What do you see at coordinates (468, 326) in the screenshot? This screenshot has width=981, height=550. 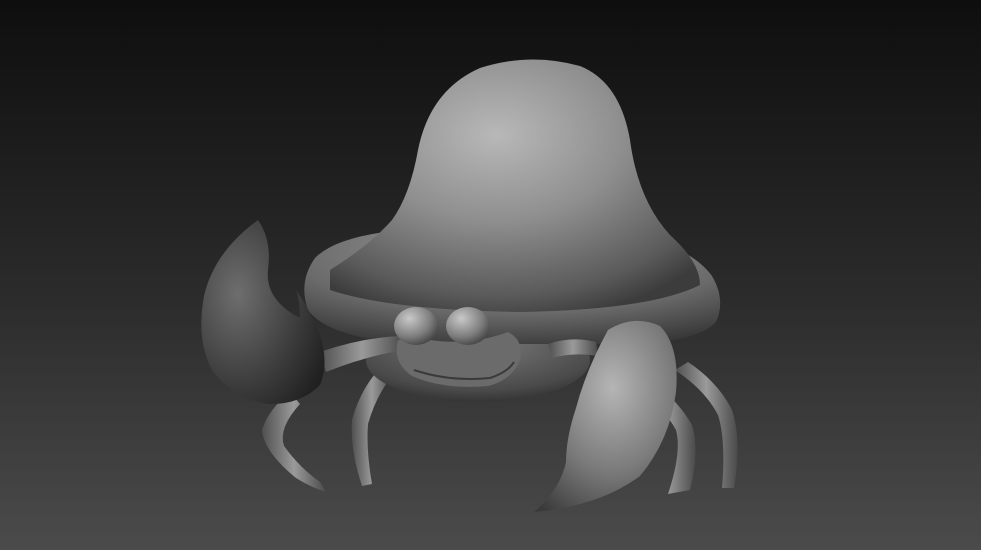 I see `eye-right` at bounding box center [468, 326].